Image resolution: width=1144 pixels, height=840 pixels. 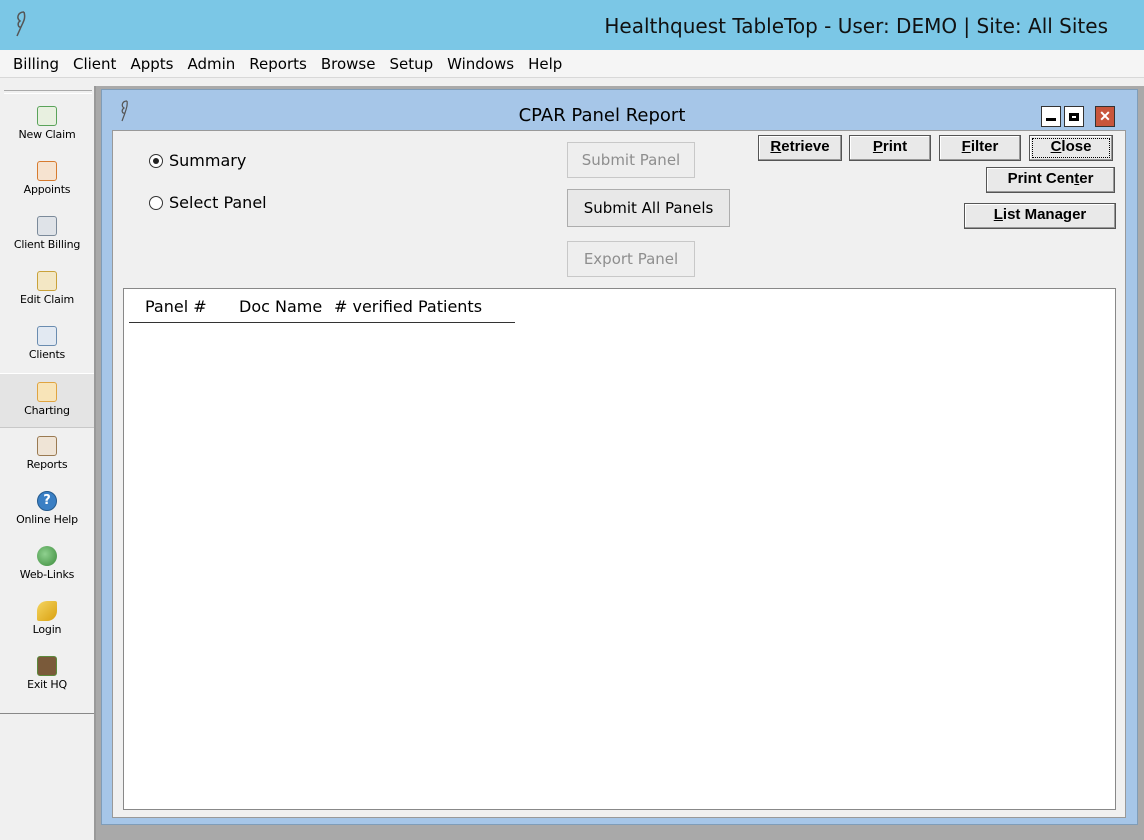 What do you see at coordinates (156, 160) in the screenshot?
I see `radio-checked-icon` at bounding box center [156, 160].